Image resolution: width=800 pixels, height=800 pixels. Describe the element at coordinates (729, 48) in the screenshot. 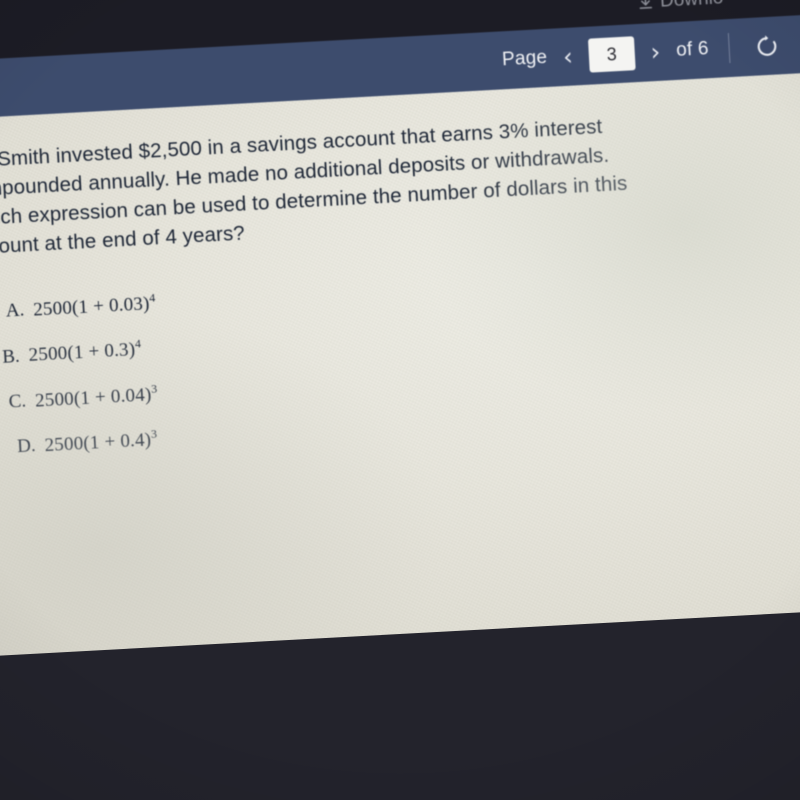

I see `toolbar-divider` at that location.